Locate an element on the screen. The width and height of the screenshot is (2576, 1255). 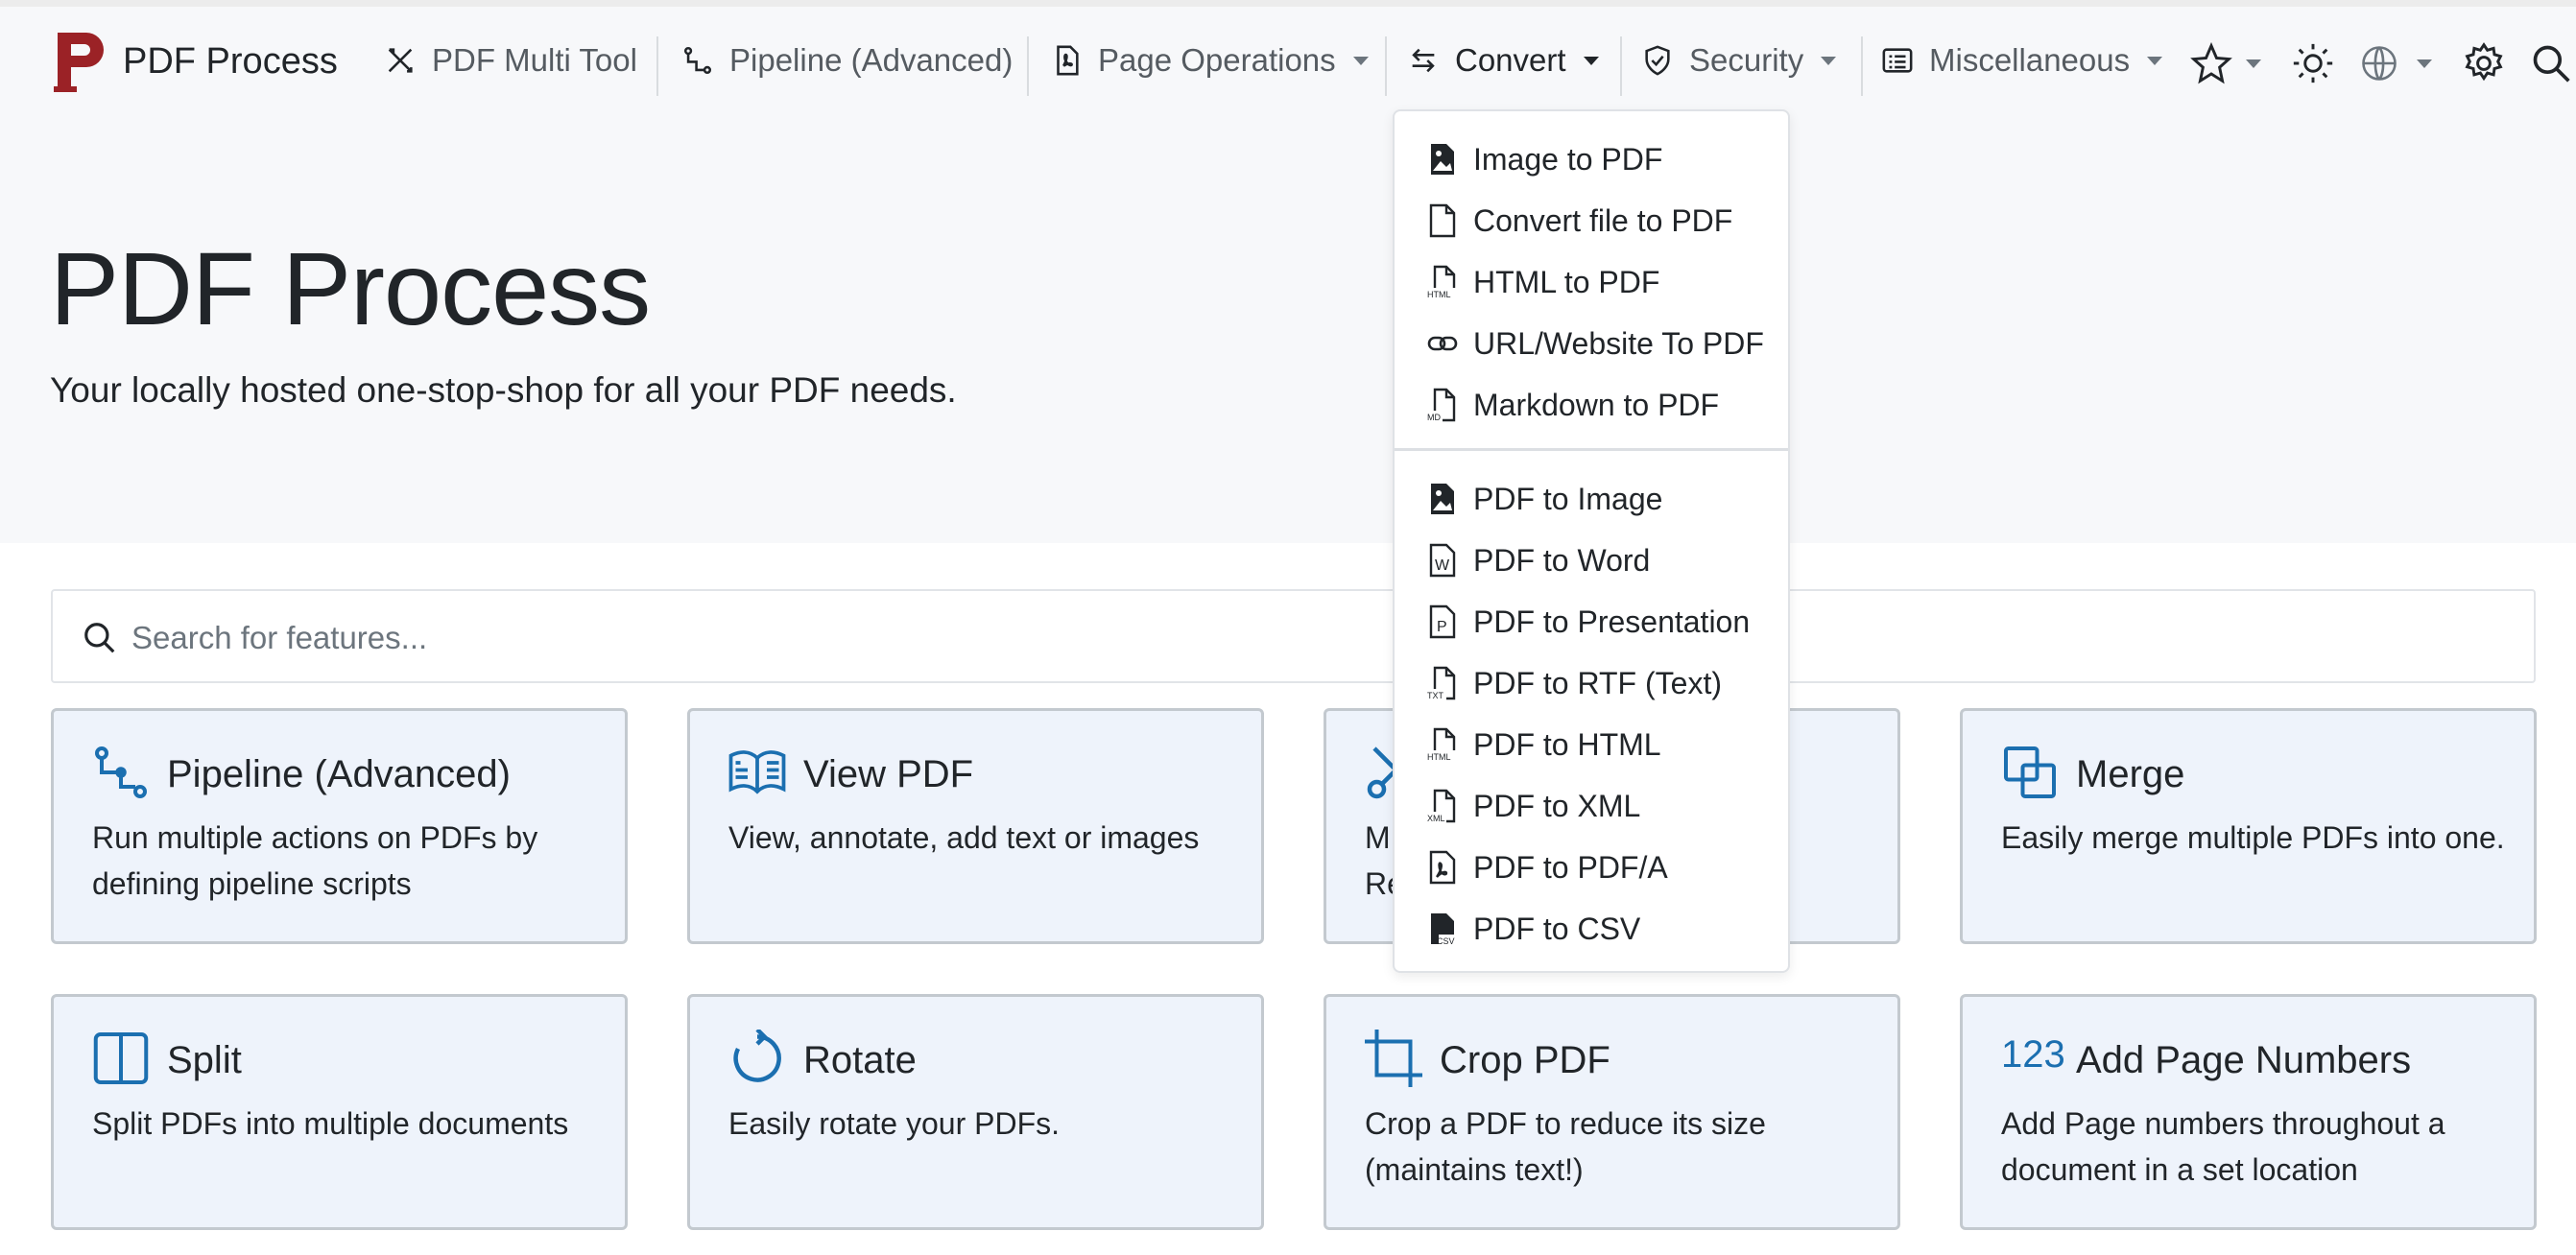
menu-item-pdf-to-xml: XML PDF to XML is located at coordinates (1591, 806).